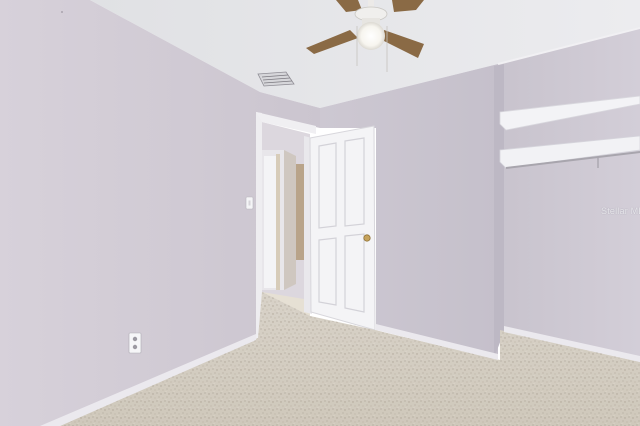 The width and height of the screenshot is (640, 426). I want to click on outlet-socket-bottom, so click(135, 347).